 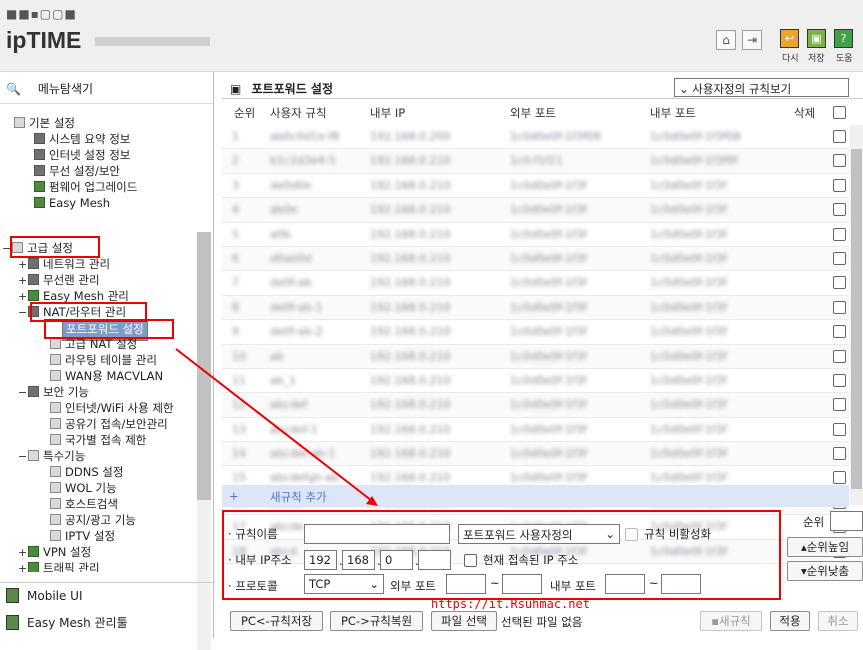 What do you see at coordinates (234, 496) in the screenshot?
I see `plus-icon: +` at bounding box center [234, 496].